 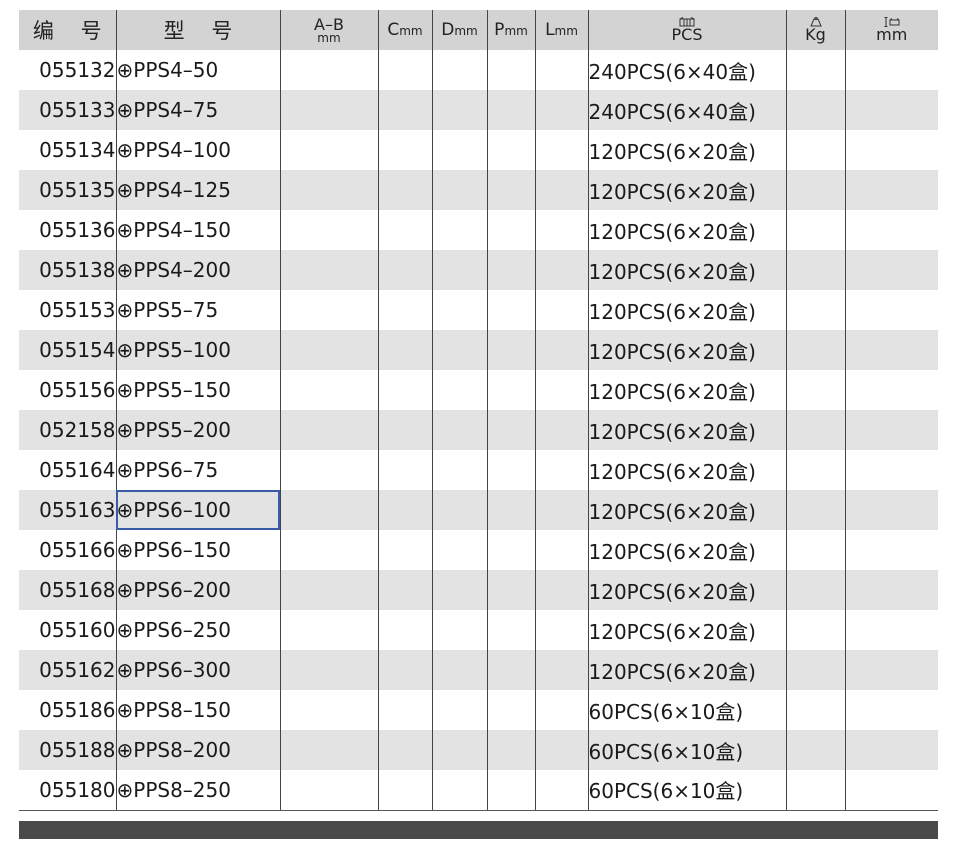 I want to click on cell-model: ⊕PPS5–75, so click(x=198, y=310).